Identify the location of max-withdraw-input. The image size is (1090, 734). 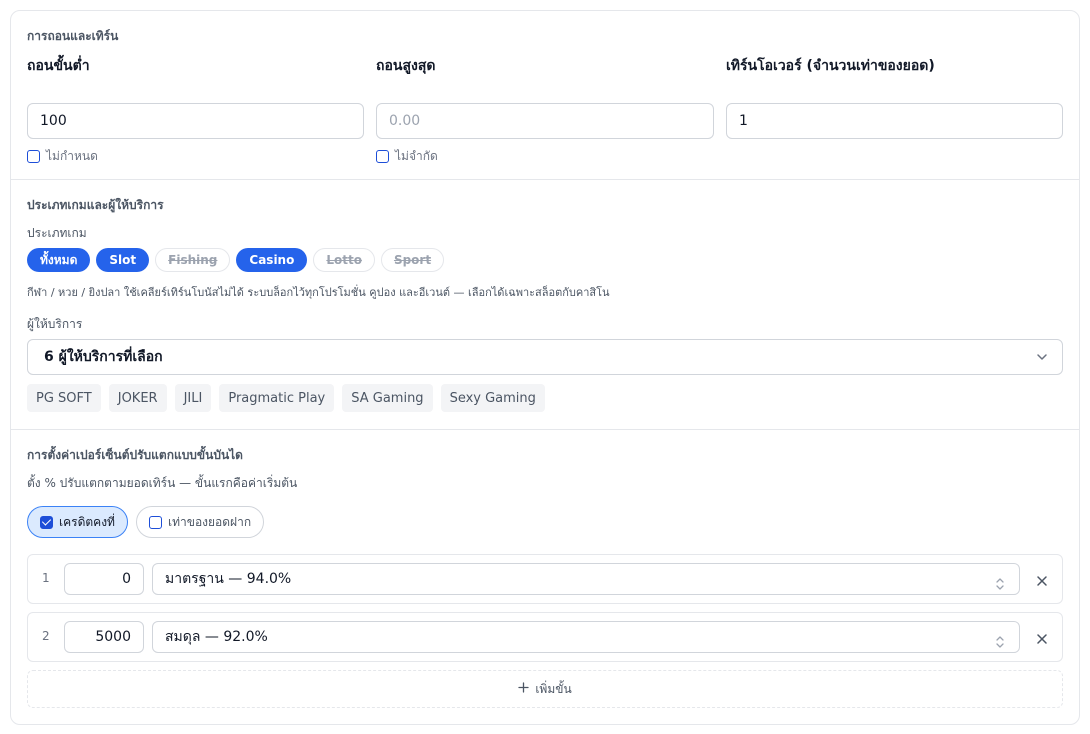
(545, 121).